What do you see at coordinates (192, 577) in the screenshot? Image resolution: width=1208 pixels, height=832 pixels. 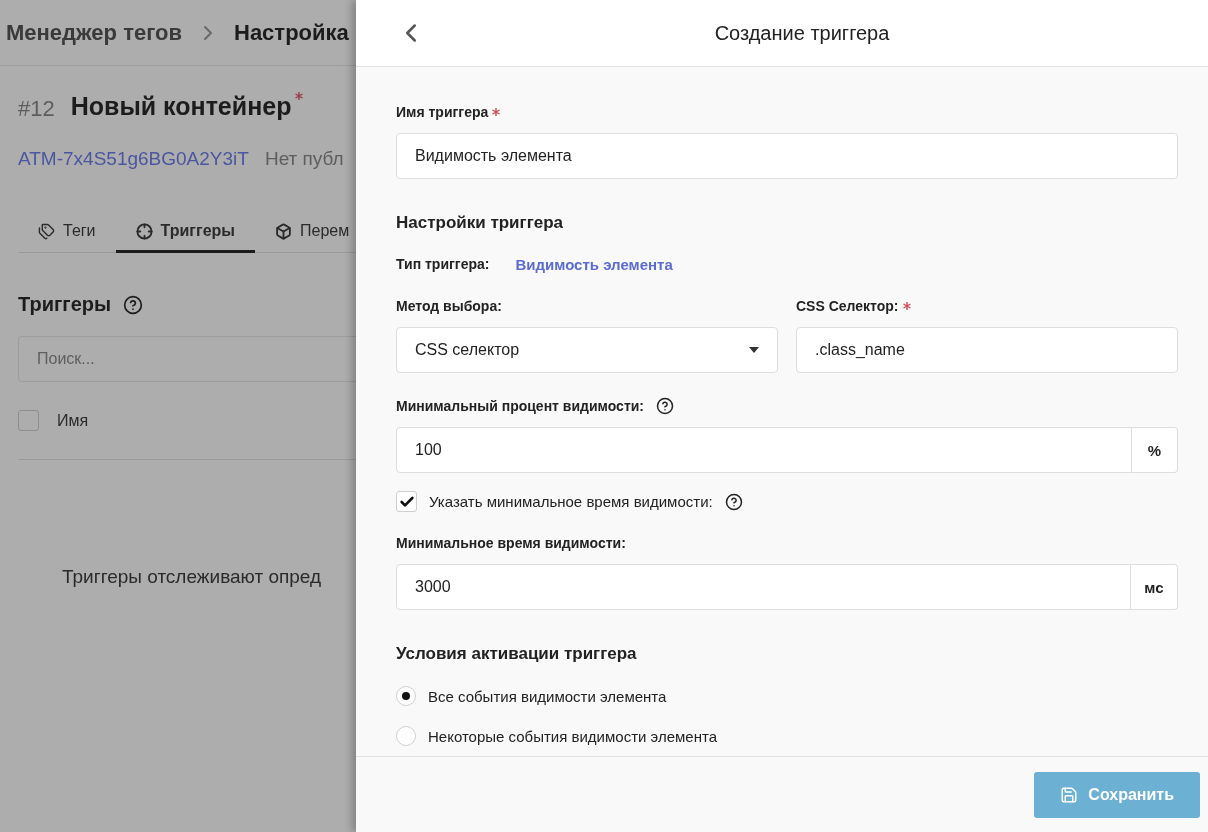 I see `empty-state-text: Триггеры отслеживают опред` at bounding box center [192, 577].